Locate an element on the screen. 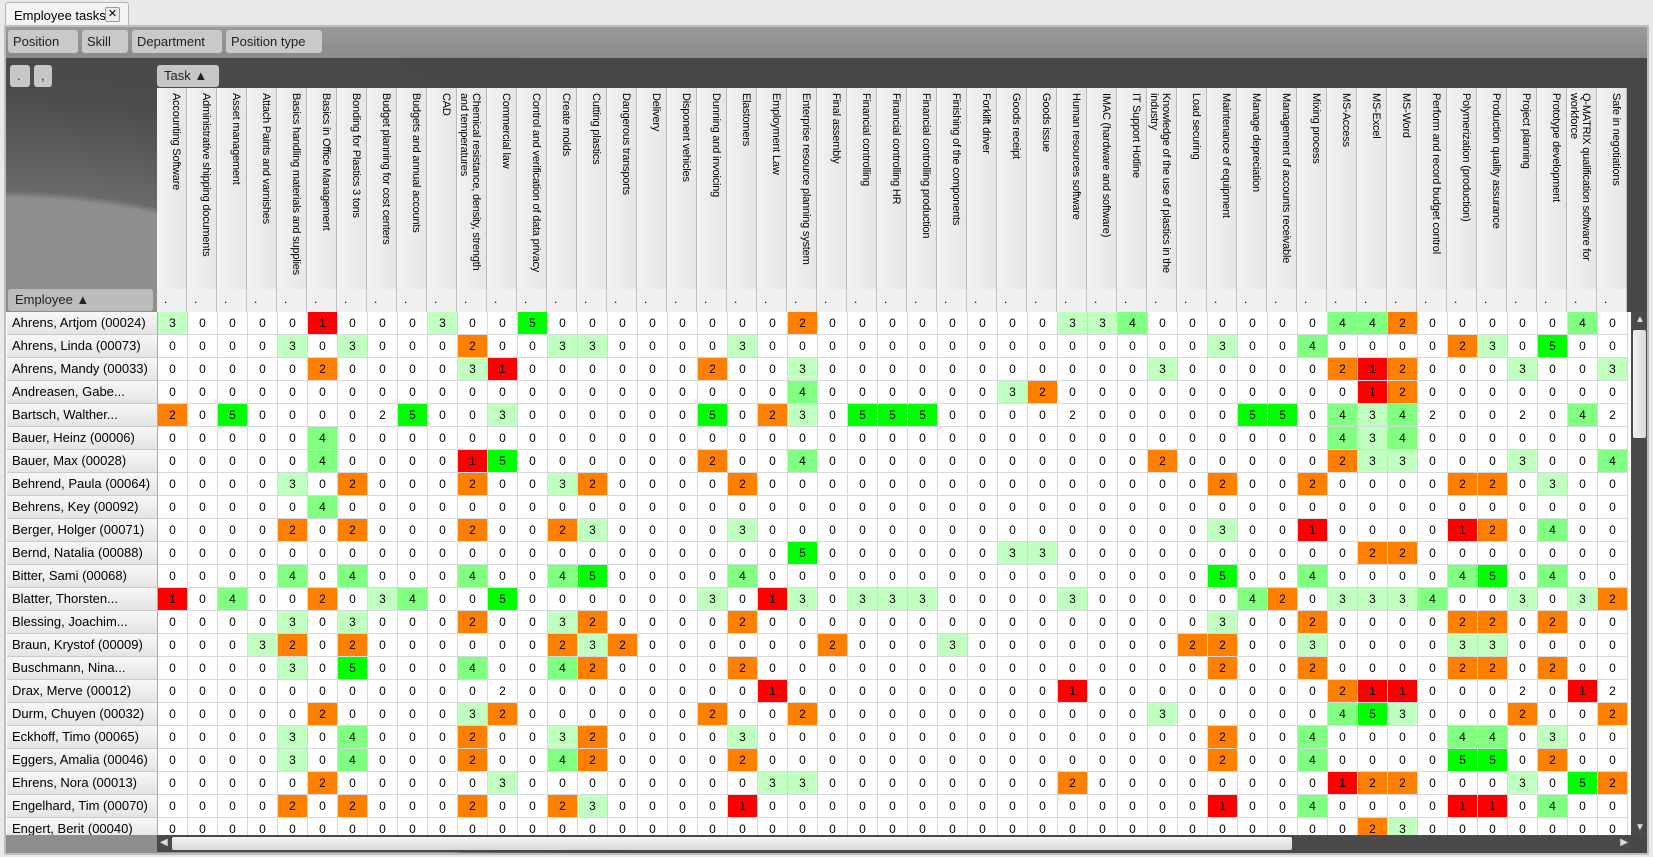 Image resolution: width=1653 pixels, height=857 pixels. task-column-header: Dunning and invoicing is located at coordinates (712, 188).